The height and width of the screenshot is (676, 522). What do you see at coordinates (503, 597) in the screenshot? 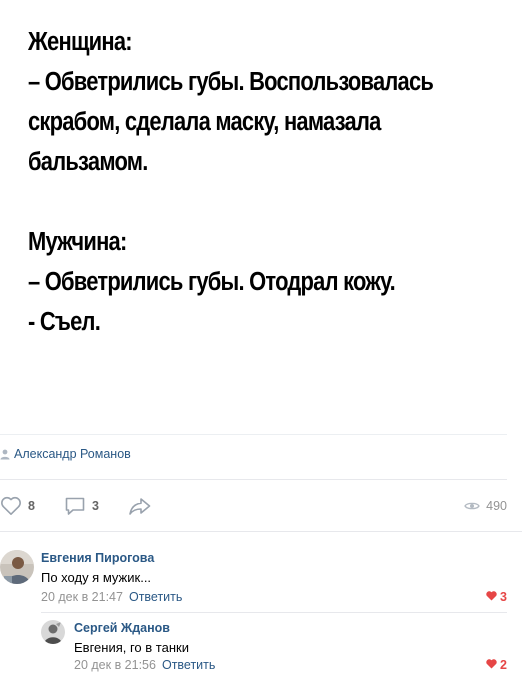
I see `comment-like-count: 3` at bounding box center [503, 597].